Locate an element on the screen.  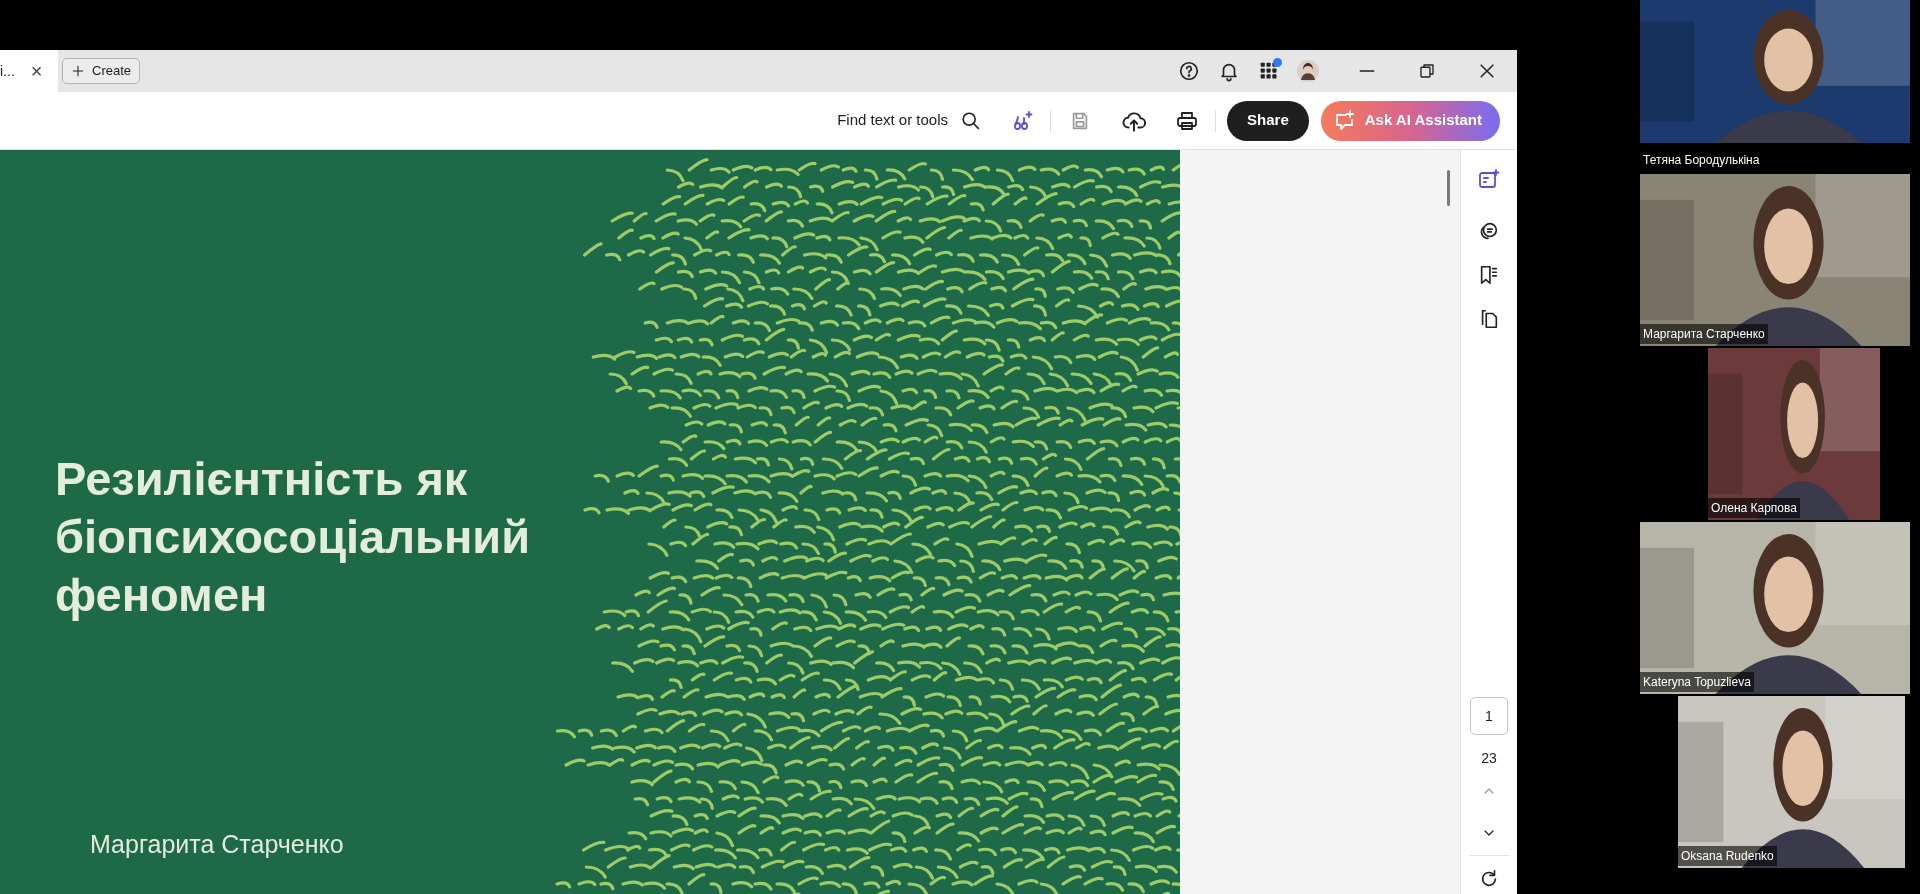
document-tab: i... × is located at coordinates (29, 71).